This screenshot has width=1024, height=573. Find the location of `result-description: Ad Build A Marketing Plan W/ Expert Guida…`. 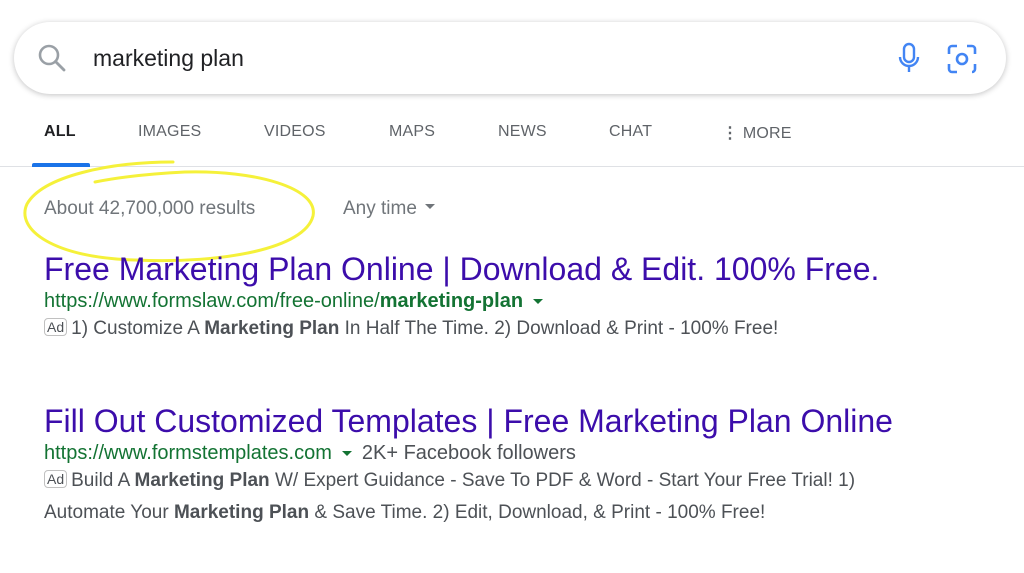

result-description: Ad Build A Marketing Plan W/ Expert Guida… is located at coordinates (468, 497).